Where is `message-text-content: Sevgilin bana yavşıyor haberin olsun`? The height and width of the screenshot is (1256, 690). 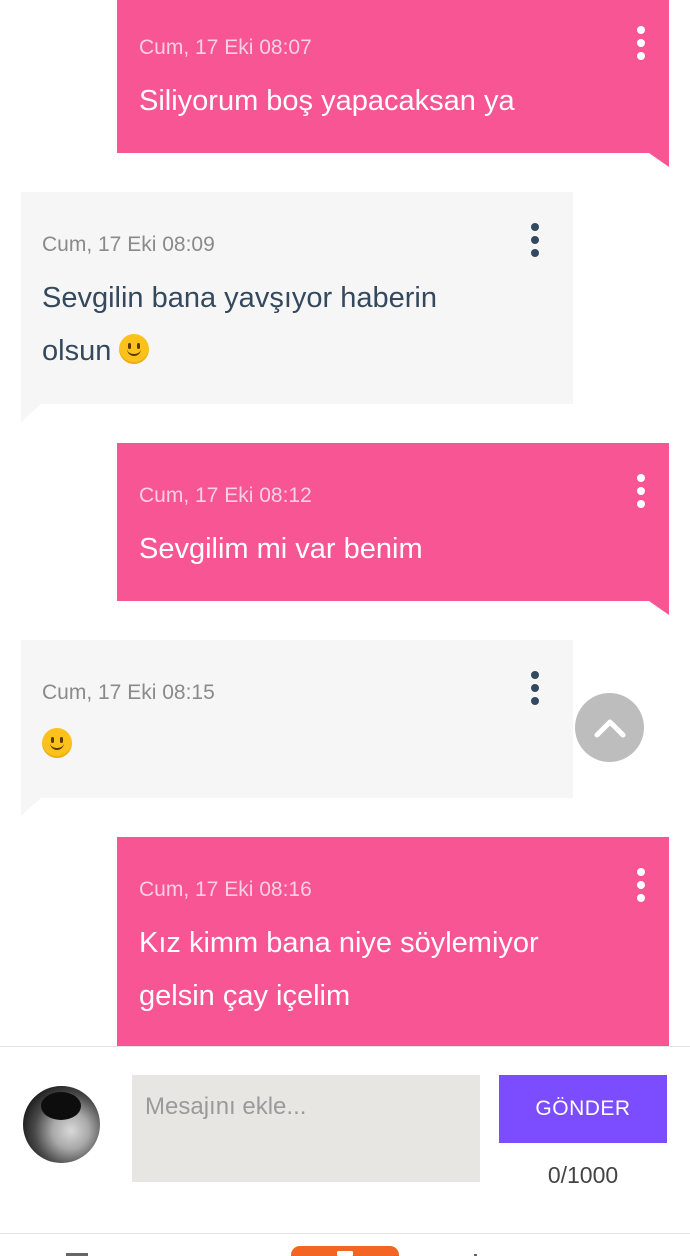
message-text-content: Sevgilin bana yavşıyor haberin olsun is located at coordinates (239, 324).